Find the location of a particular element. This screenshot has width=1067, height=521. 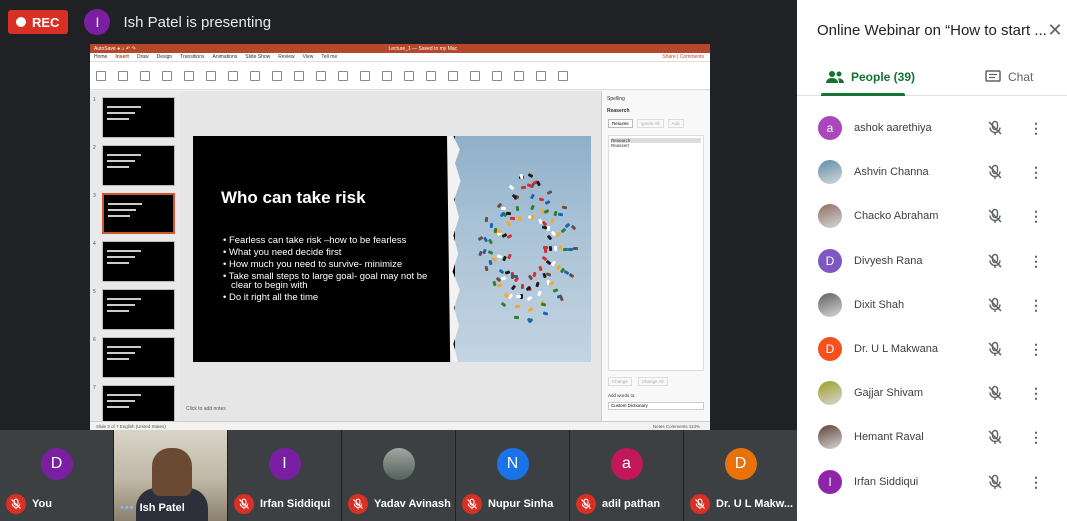

suggestions-list: Research Reassert is located at coordinates (656, 253).